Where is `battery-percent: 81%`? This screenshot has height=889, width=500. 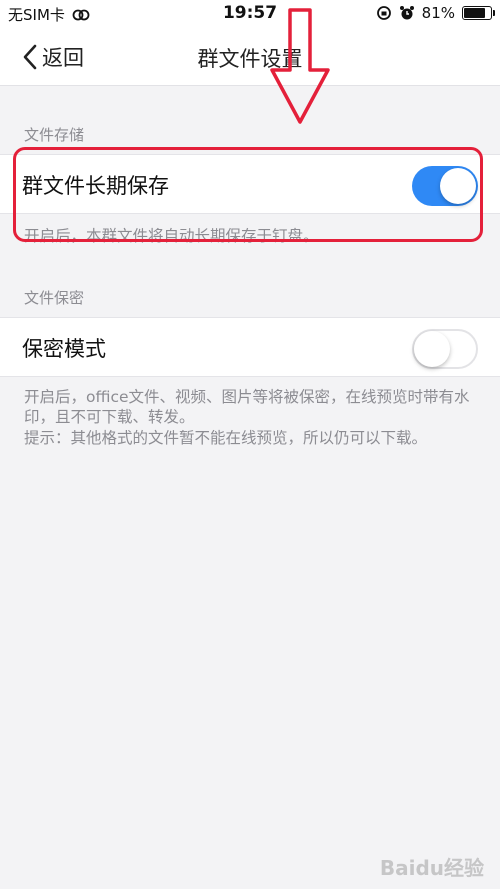
battery-percent: 81% is located at coordinates (438, 13).